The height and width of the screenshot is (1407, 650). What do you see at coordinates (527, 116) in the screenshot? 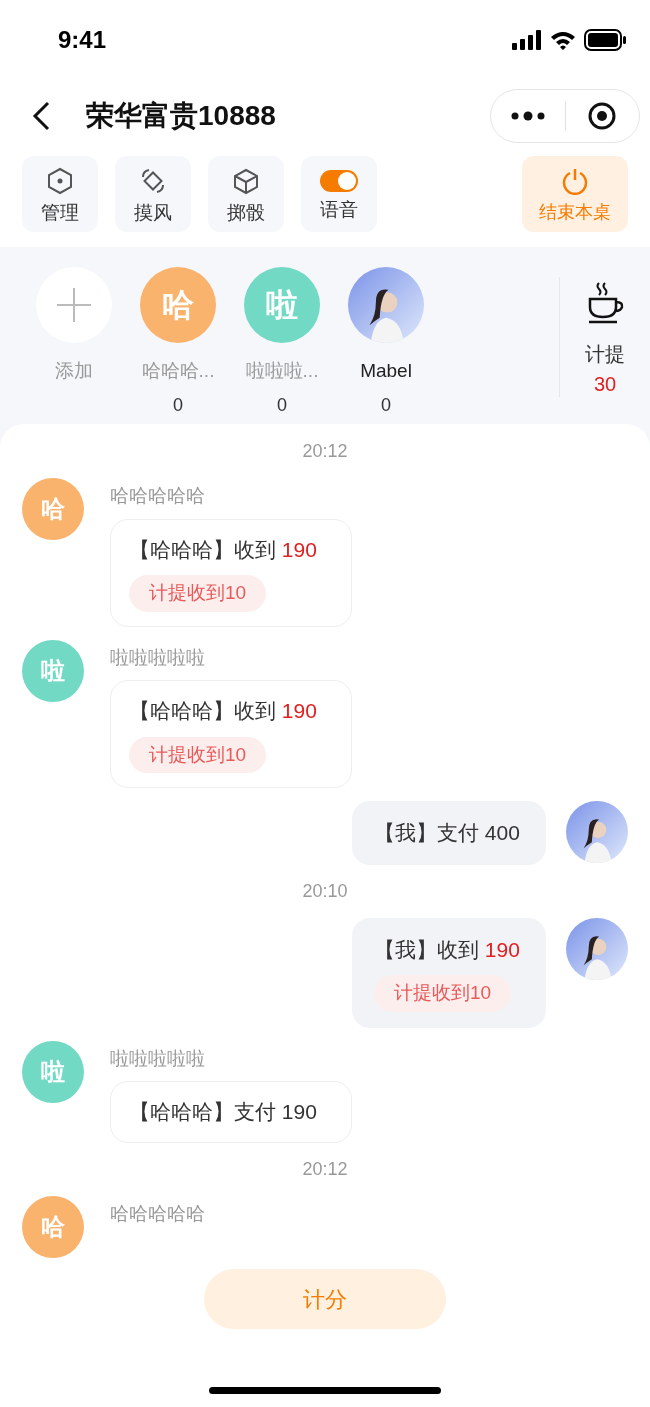
I see `more-icon` at bounding box center [527, 116].